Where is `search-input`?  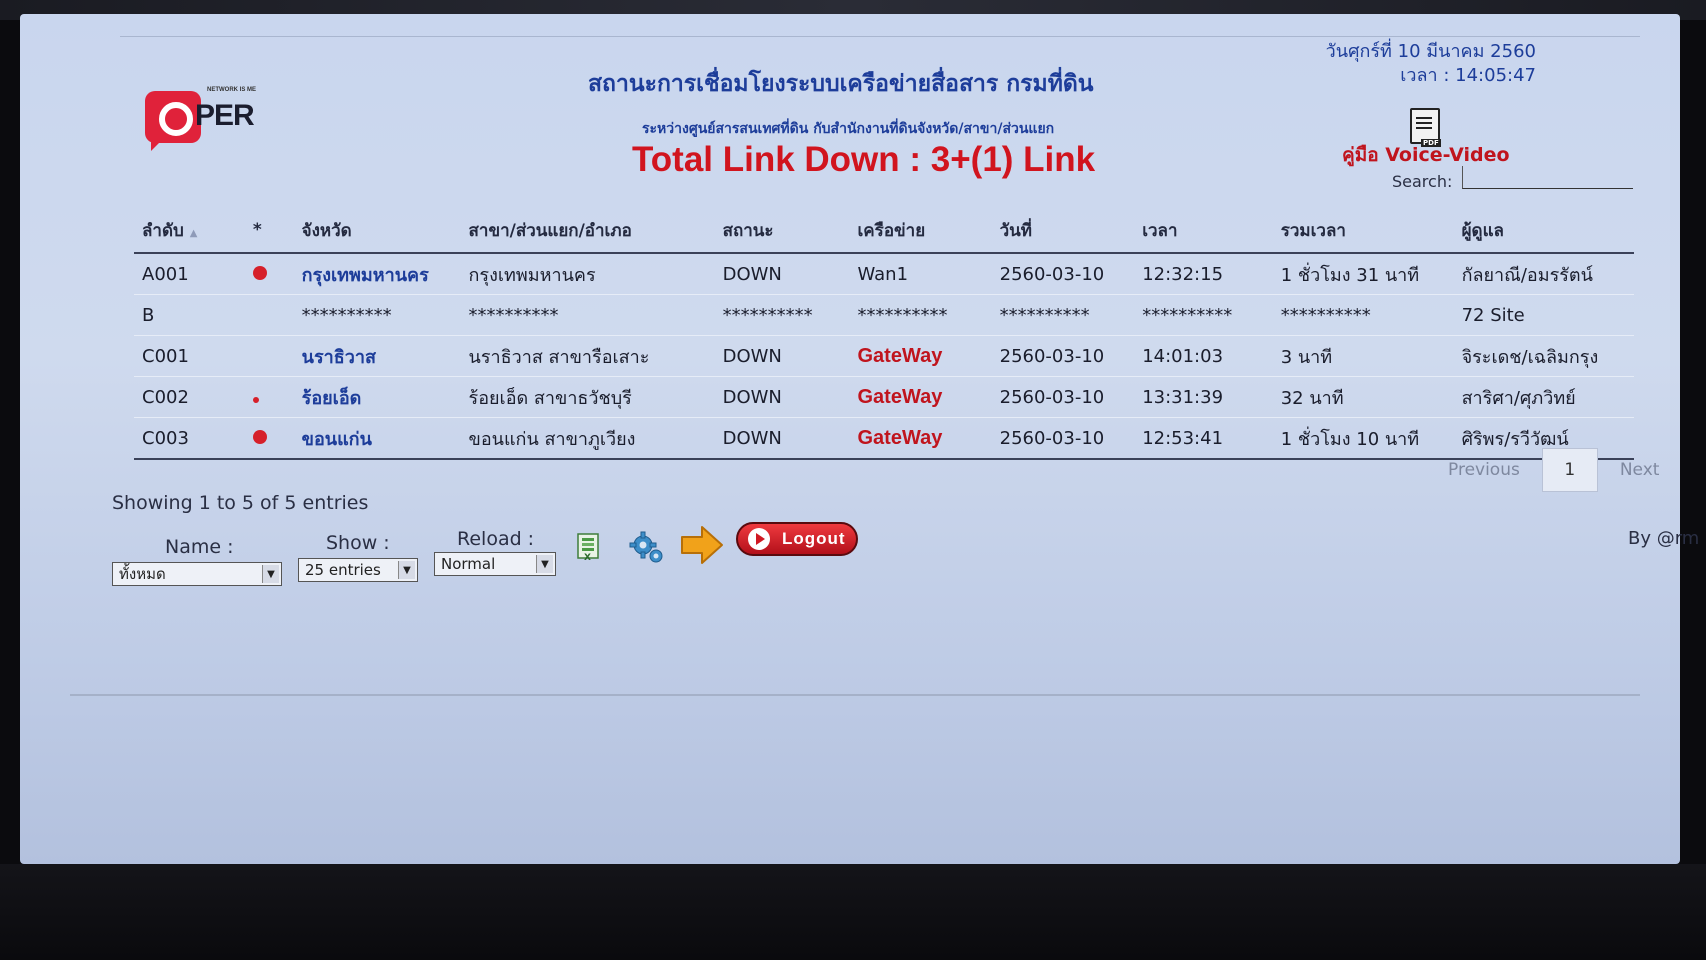
search-input is located at coordinates (1547, 177).